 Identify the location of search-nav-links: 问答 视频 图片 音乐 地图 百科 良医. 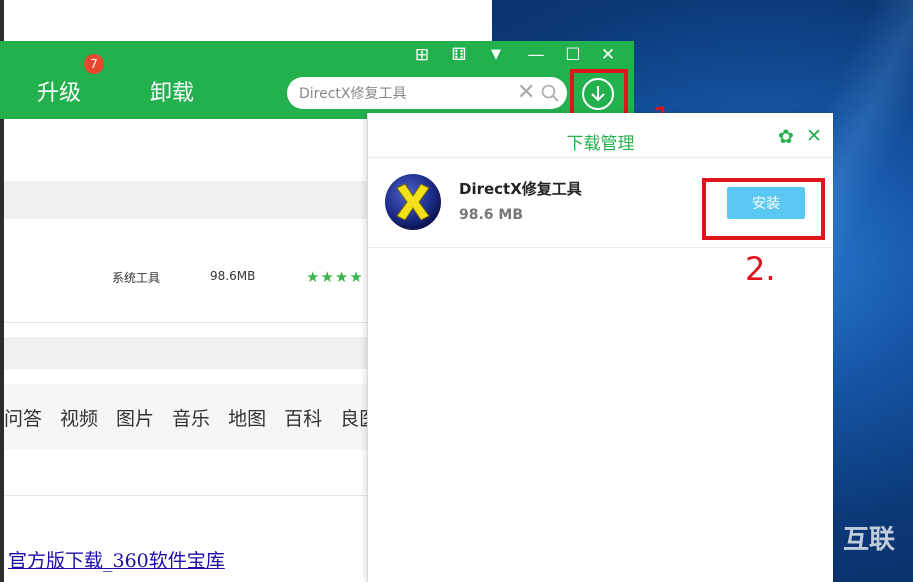
(191, 417).